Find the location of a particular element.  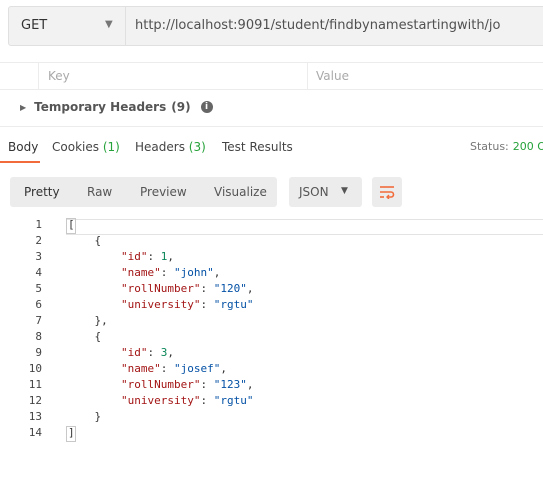

code-line: 3 "id": 1, is located at coordinates (271, 258).